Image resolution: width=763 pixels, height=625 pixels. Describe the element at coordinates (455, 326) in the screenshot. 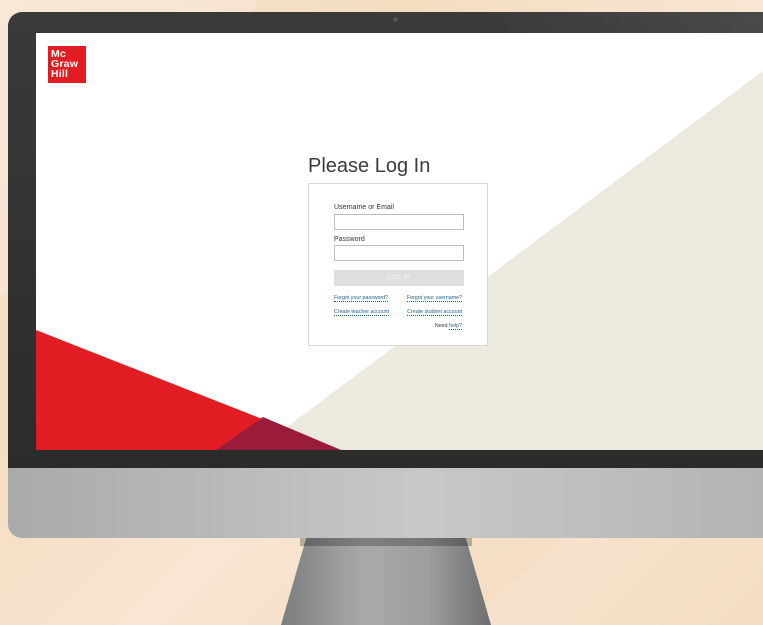

I see `help-link: help?` at that location.